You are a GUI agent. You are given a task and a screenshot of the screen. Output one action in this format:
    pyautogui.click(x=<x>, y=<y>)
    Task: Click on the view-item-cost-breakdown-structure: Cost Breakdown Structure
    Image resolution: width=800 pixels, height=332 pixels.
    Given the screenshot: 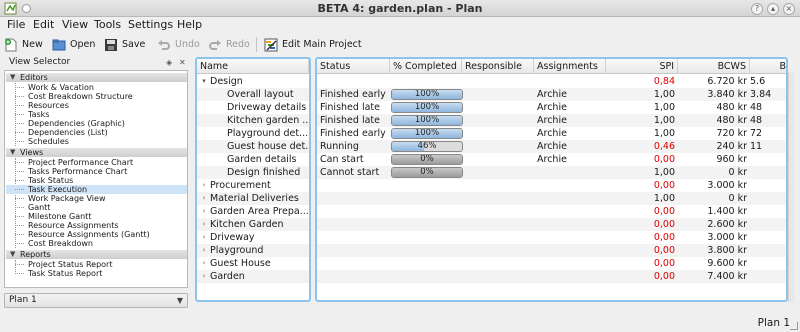 What is the action you would take?
    pyautogui.click(x=96, y=96)
    